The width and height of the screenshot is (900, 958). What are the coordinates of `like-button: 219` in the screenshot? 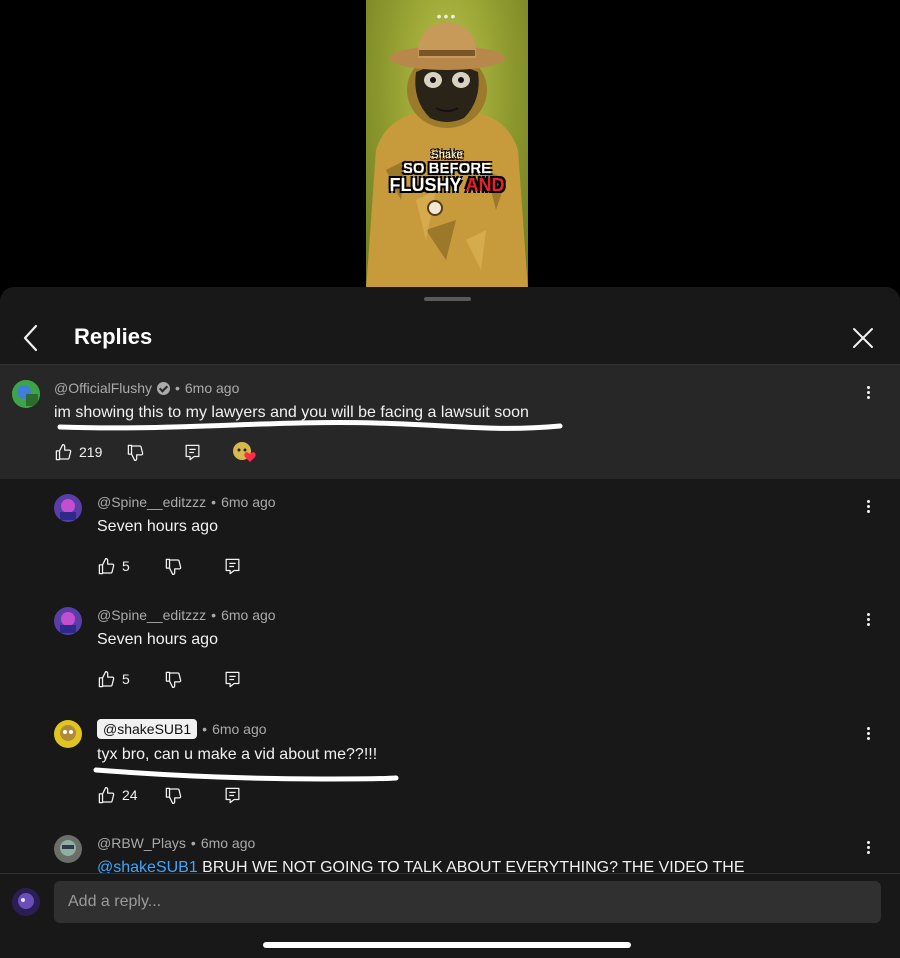 It's located at (78, 452).